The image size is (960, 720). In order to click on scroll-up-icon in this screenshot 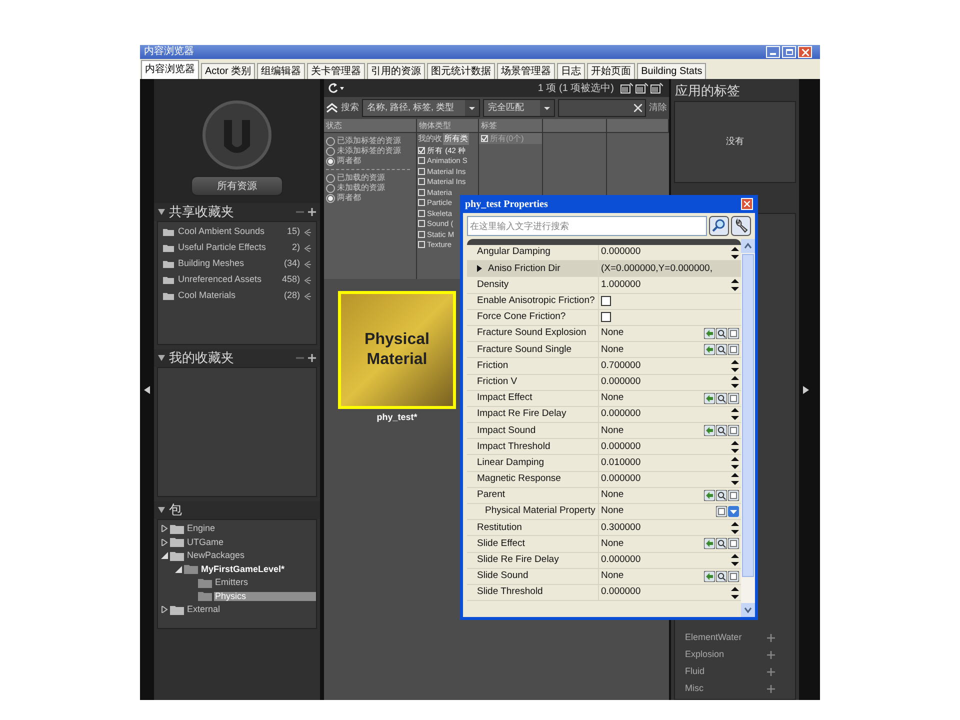, I will do `click(748, 246)`.